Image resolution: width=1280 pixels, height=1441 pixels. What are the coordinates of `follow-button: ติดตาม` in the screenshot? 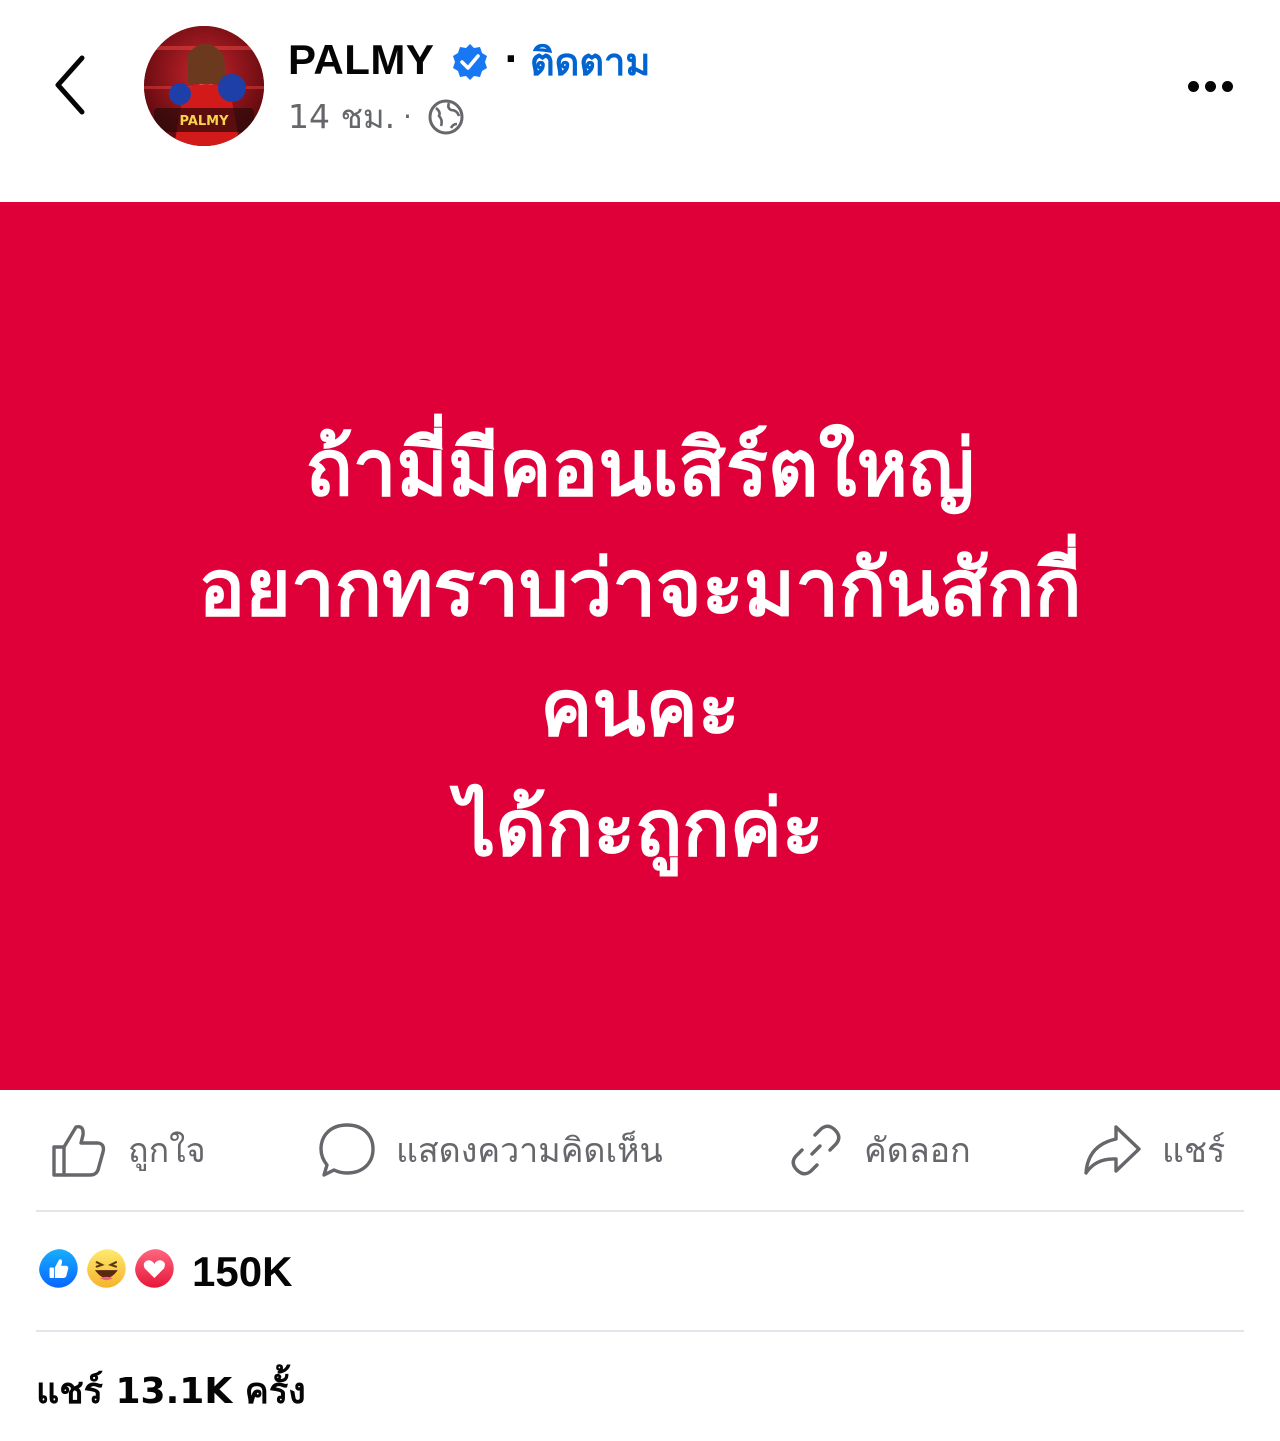 It's located at (590, 62).